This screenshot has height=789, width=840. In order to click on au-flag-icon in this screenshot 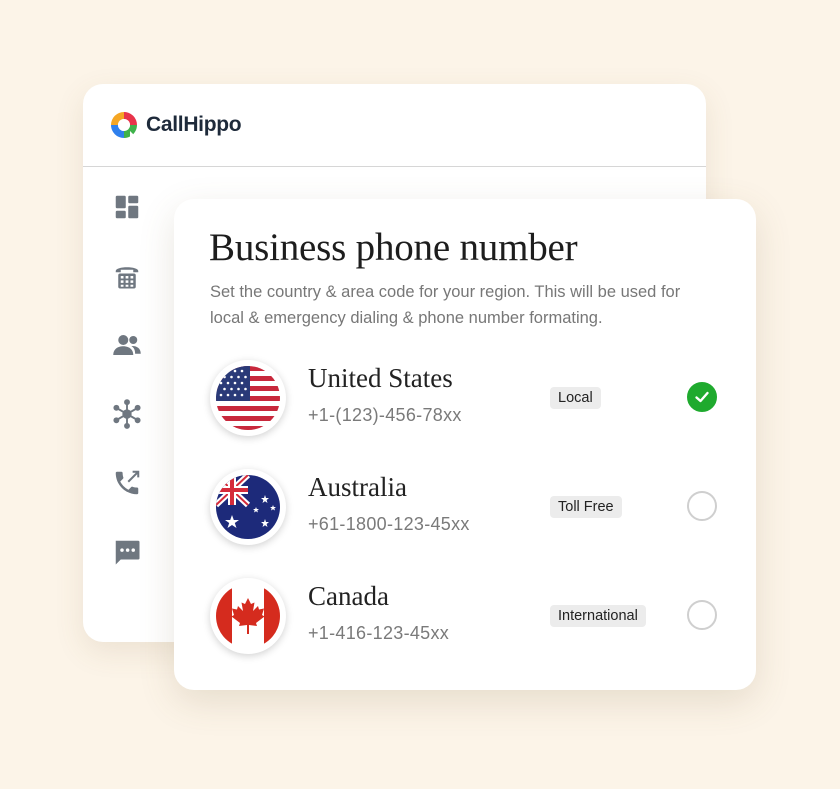, I will do `click(248, 507)`.